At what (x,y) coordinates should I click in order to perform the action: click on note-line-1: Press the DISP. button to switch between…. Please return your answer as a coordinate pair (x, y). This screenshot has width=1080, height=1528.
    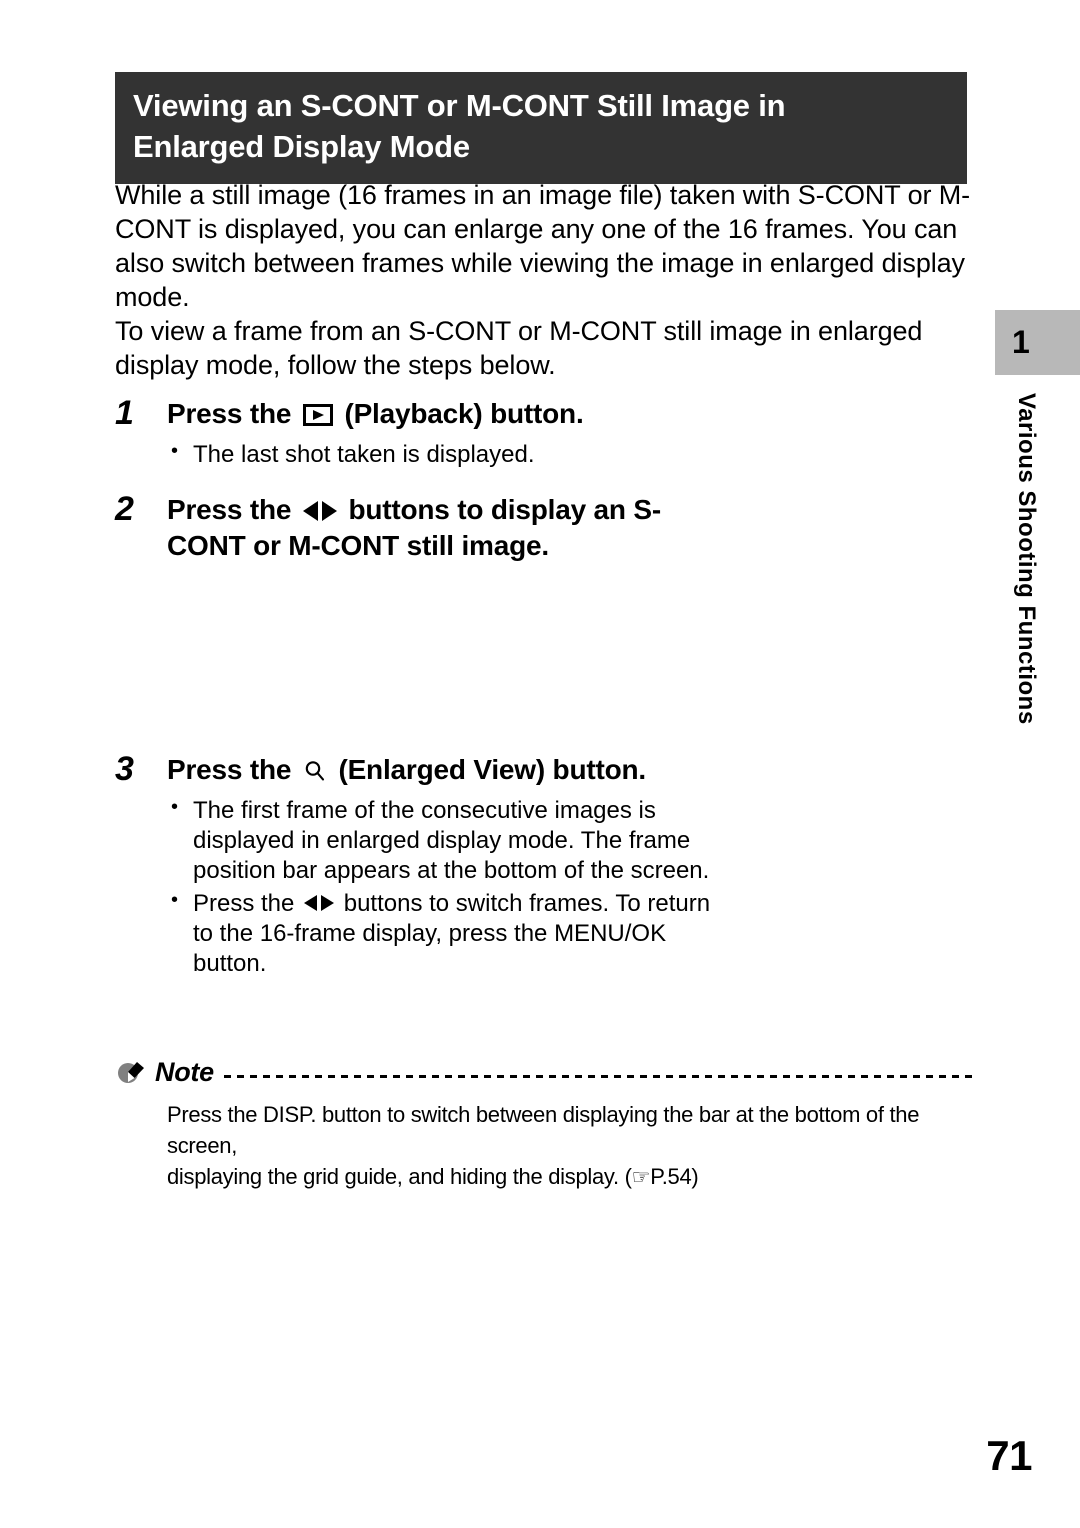
    Looking at the image, I should click on (543, 1130).